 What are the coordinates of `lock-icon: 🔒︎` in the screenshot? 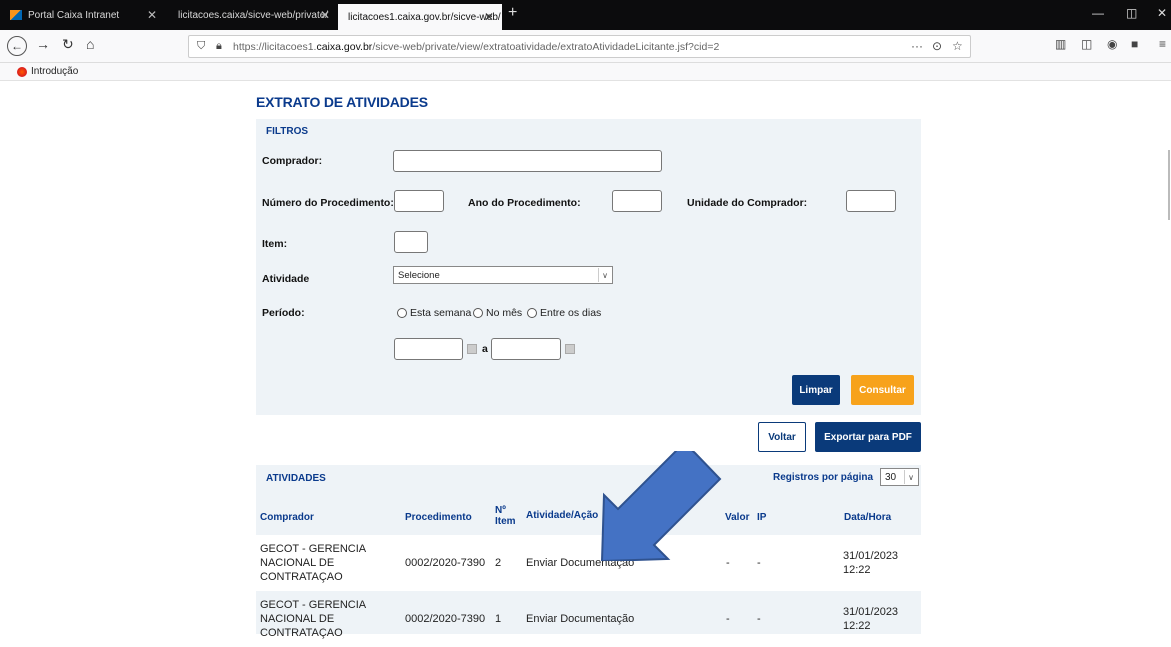 It's located at (219, 46).